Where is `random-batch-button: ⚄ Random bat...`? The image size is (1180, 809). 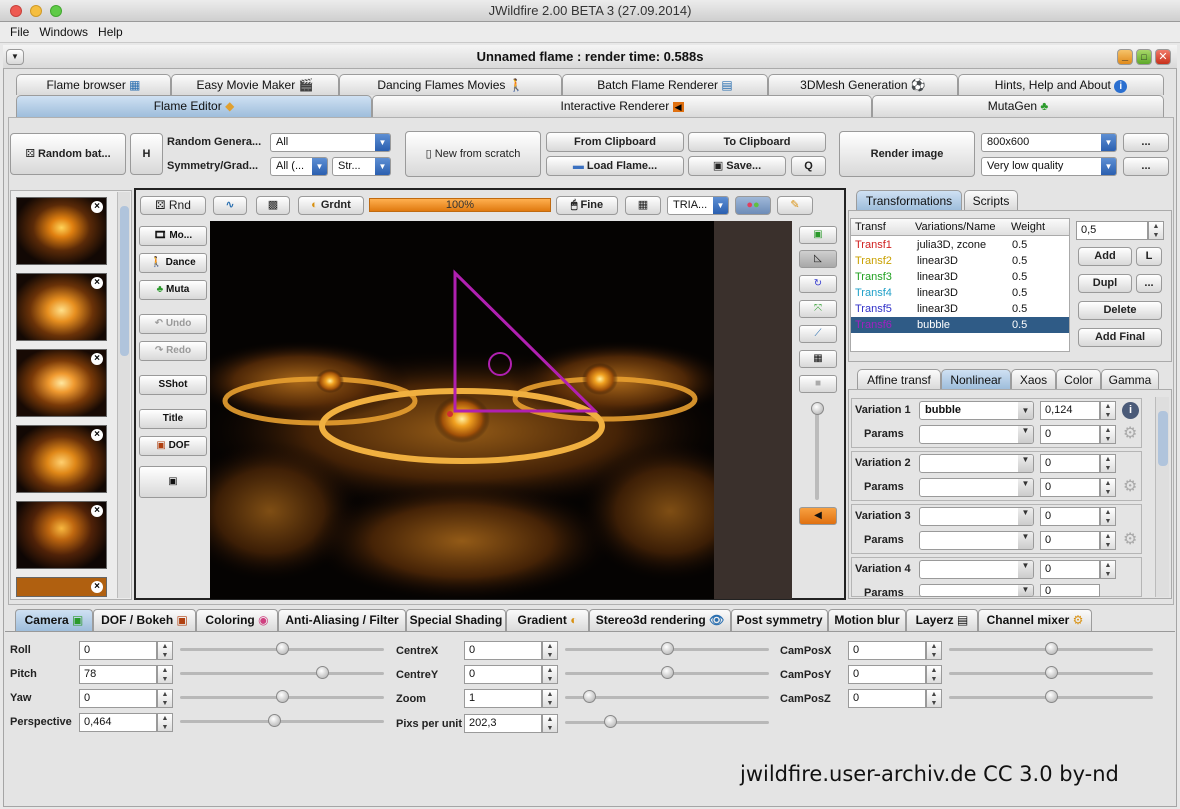 random-batch-button: ⚄ Random bat... is located at coordinates (68, 154).